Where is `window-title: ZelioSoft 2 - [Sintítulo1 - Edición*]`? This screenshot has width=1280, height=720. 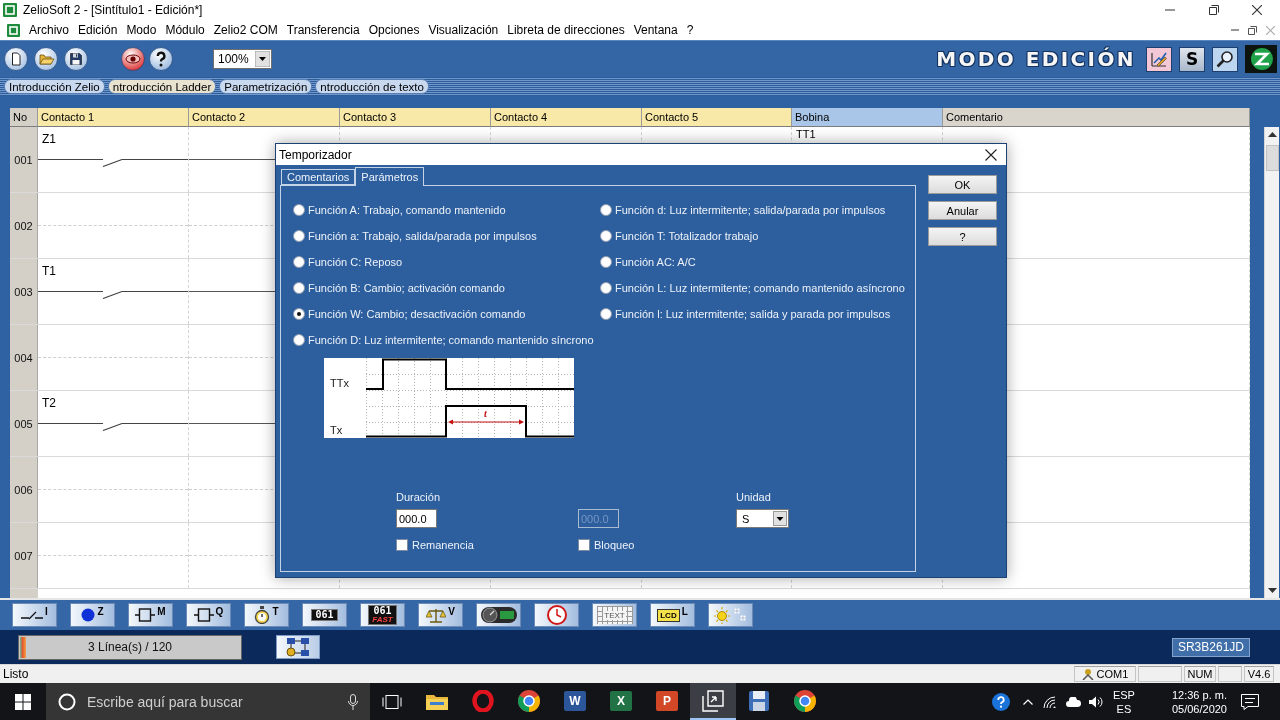 window-title: ZelioSoft 2 - [Sintítulo1 - Edición*] is located at coordinates (113, 10).